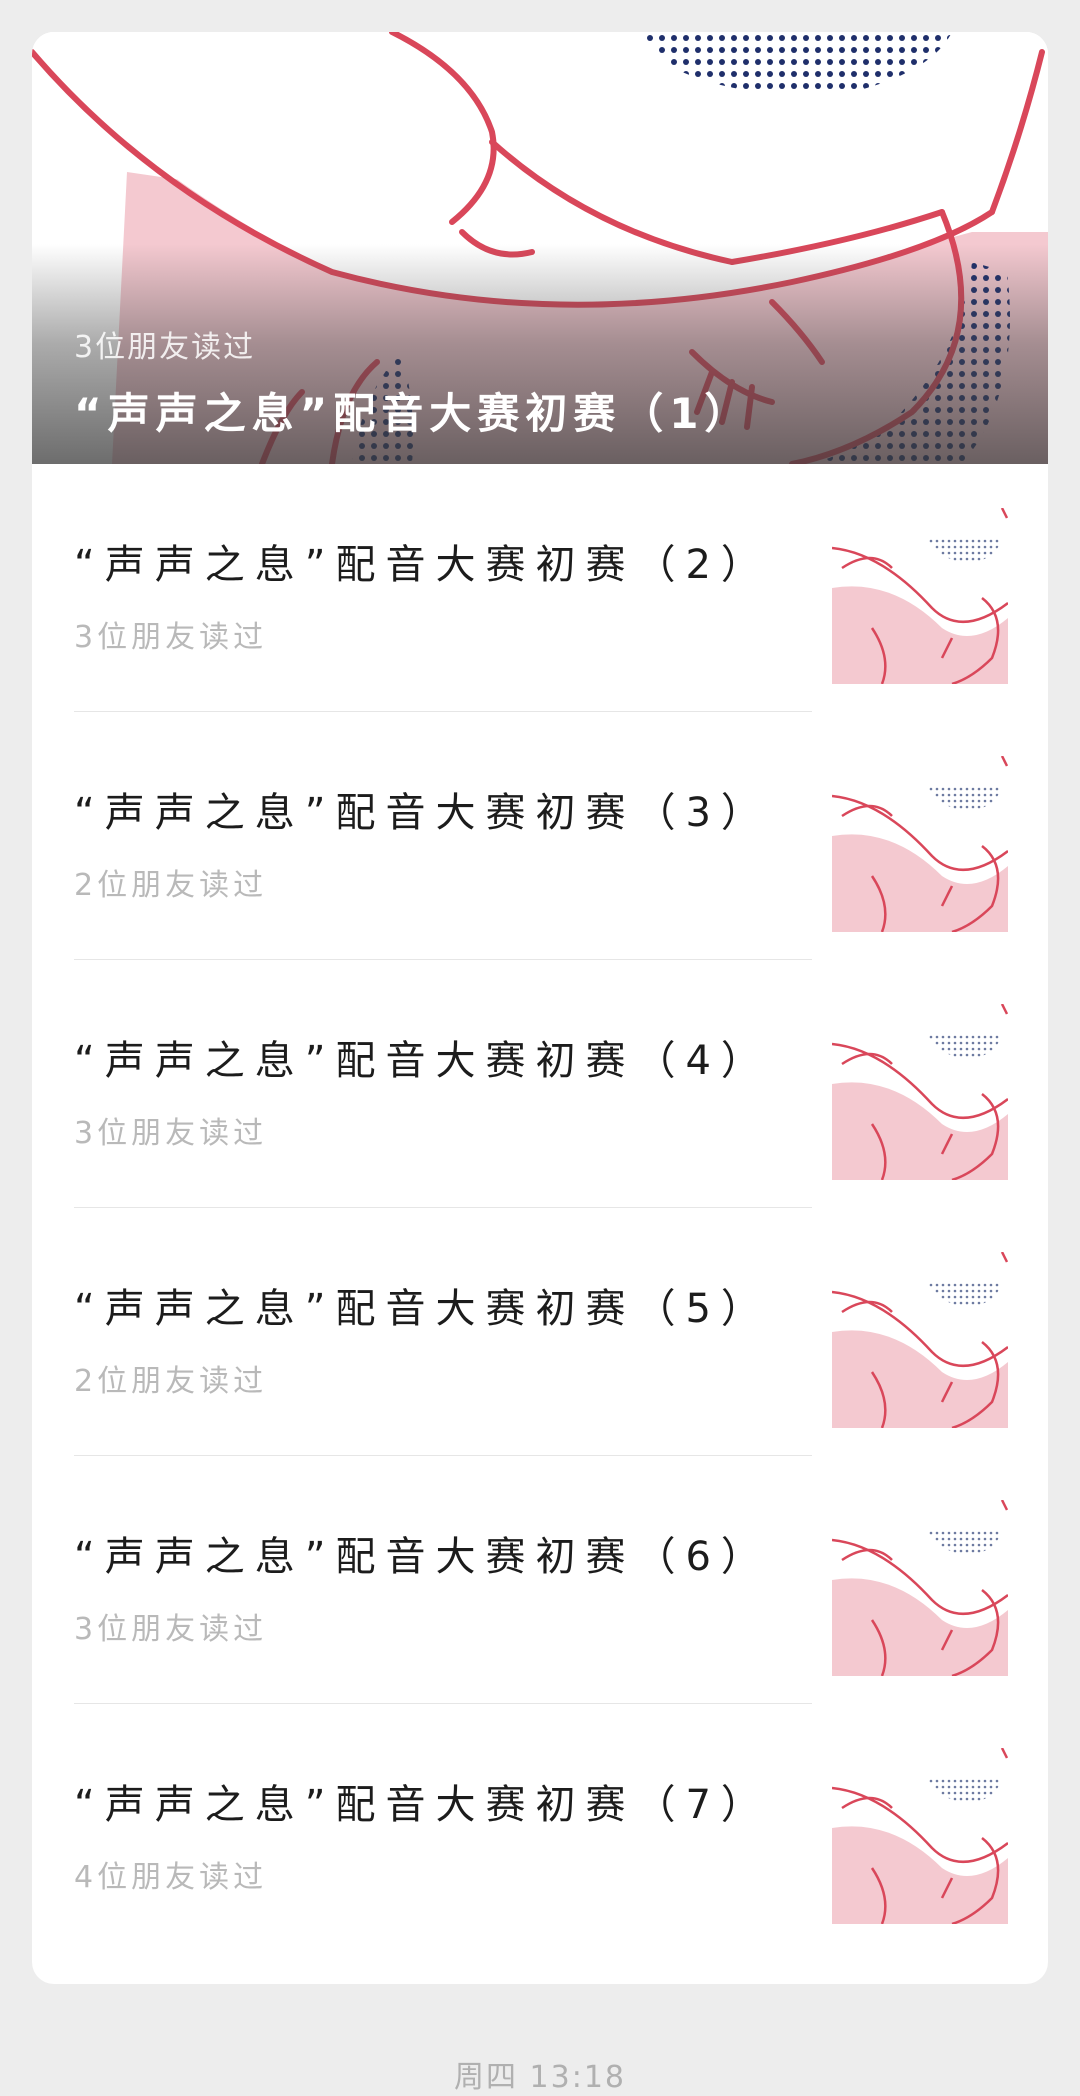 This screenshot has height=2096, width=1080. I want to click on list-item: “声声之息”配音大赛初赛（6） 3位朋友读过, so click(540, 1580).